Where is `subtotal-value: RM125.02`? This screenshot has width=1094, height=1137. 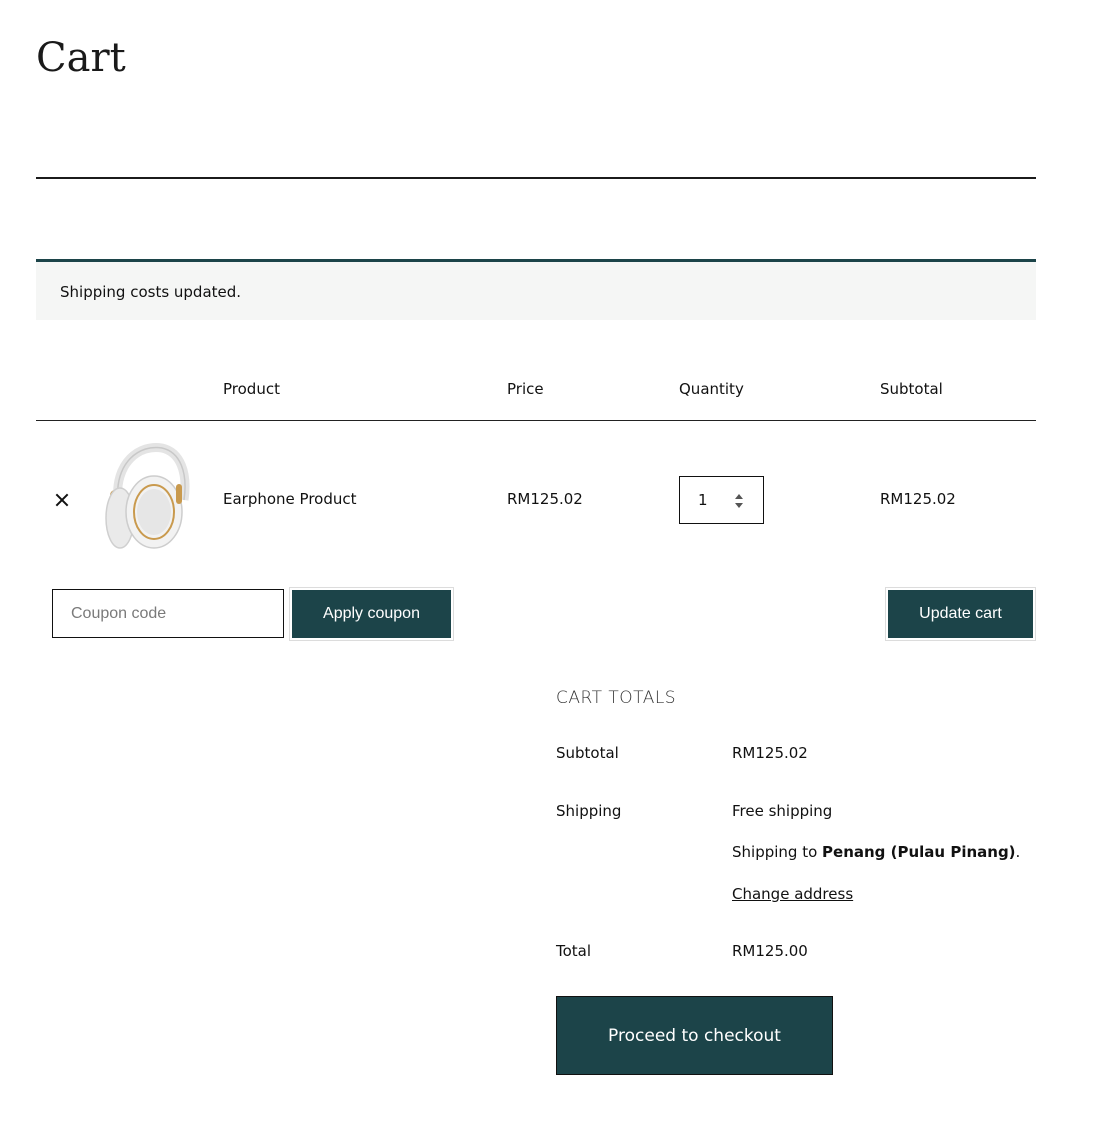 subtotal-value: RM125.02 is located at coordinates (770, 753).